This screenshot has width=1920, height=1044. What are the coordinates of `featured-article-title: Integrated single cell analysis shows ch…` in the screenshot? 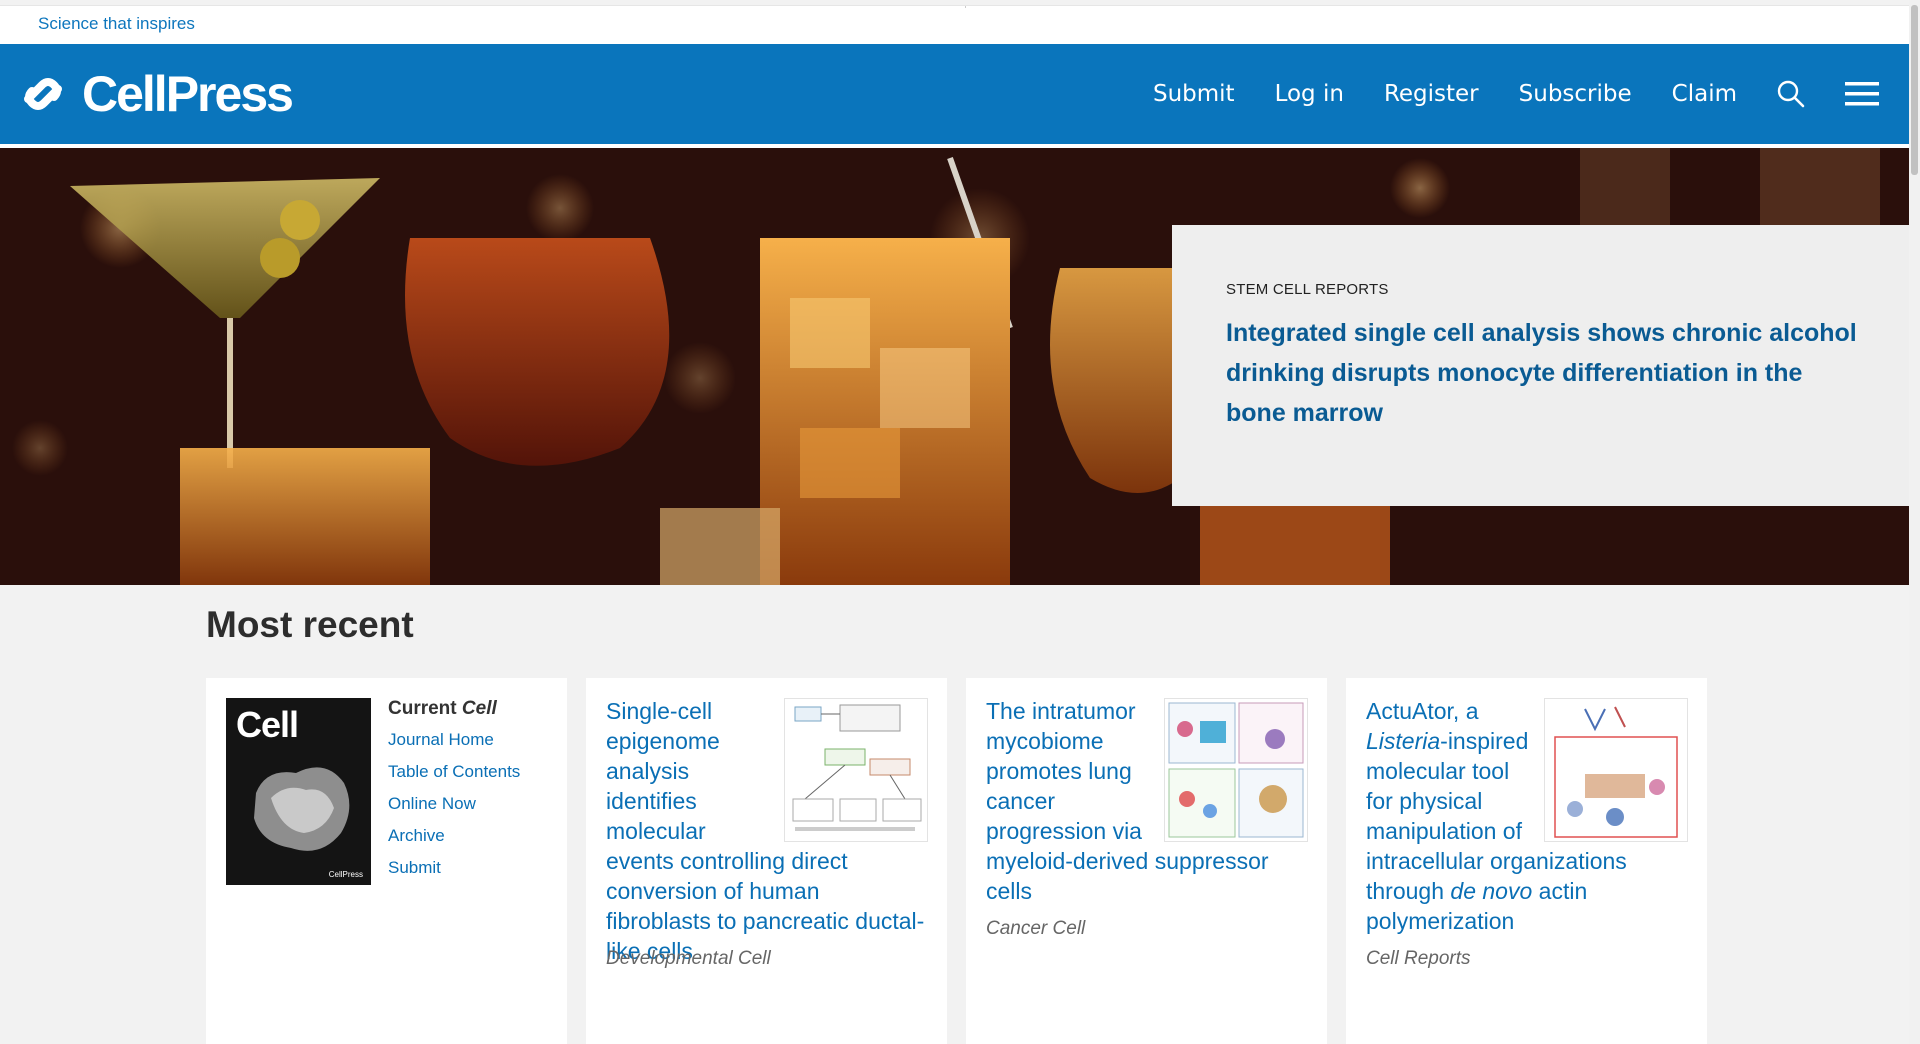 It's located at (1546, 373).